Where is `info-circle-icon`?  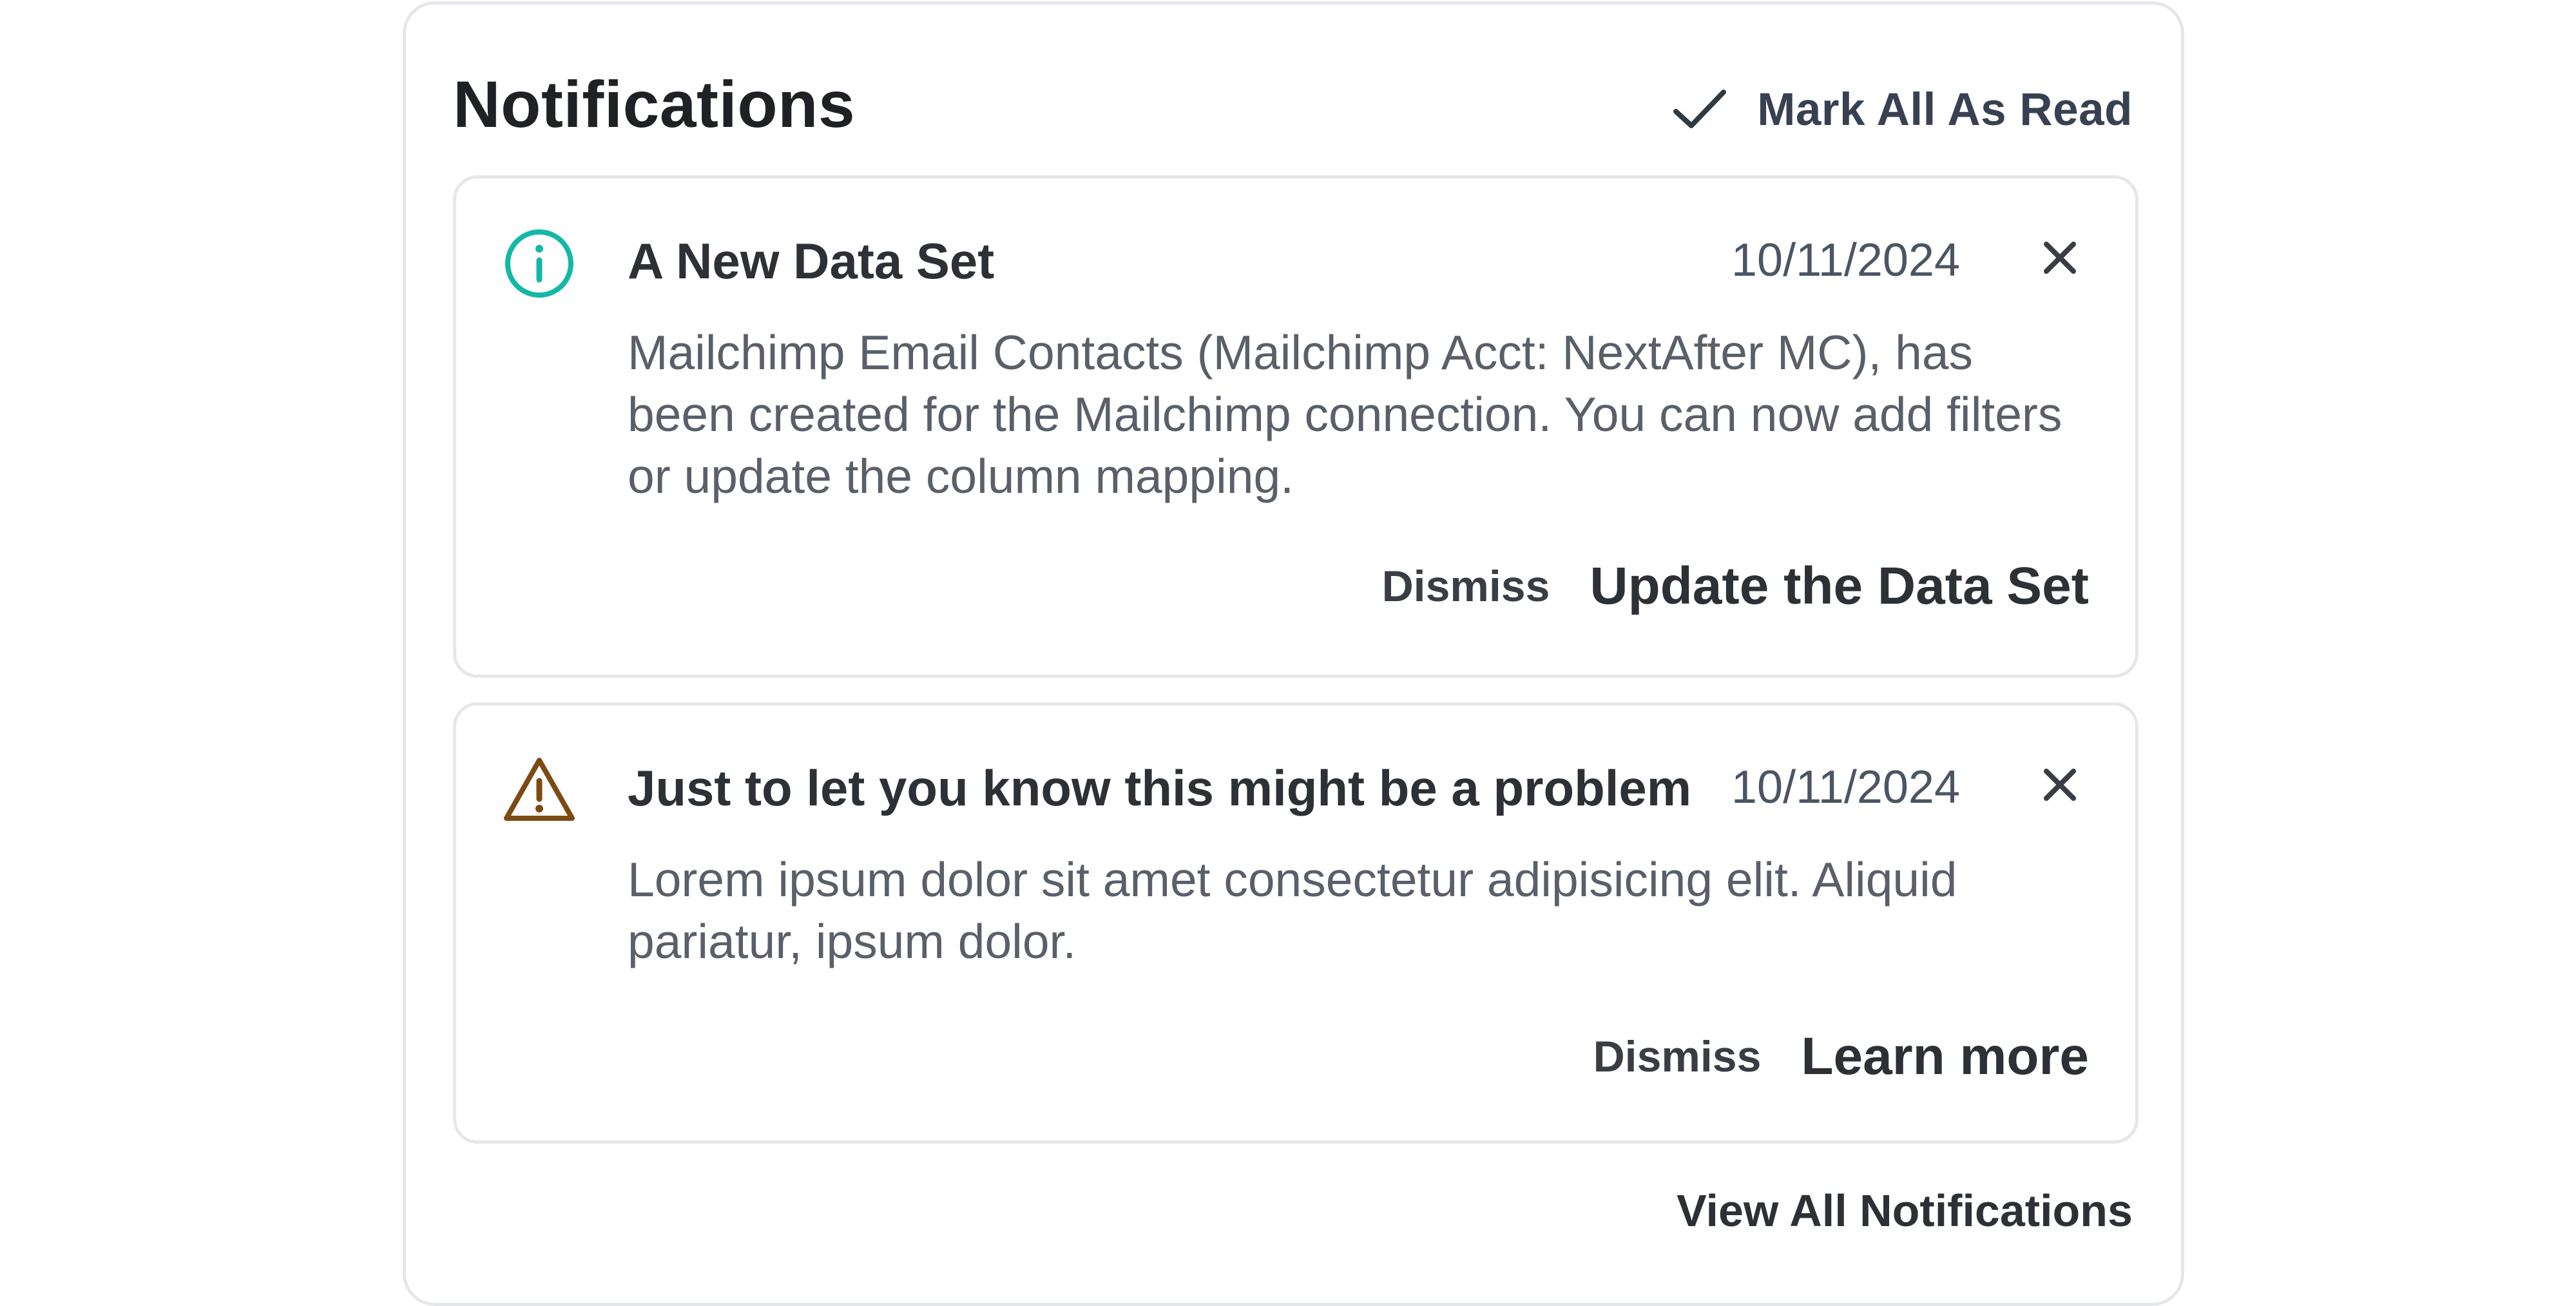 info-circle-icon is located at coordinates (539, 263).